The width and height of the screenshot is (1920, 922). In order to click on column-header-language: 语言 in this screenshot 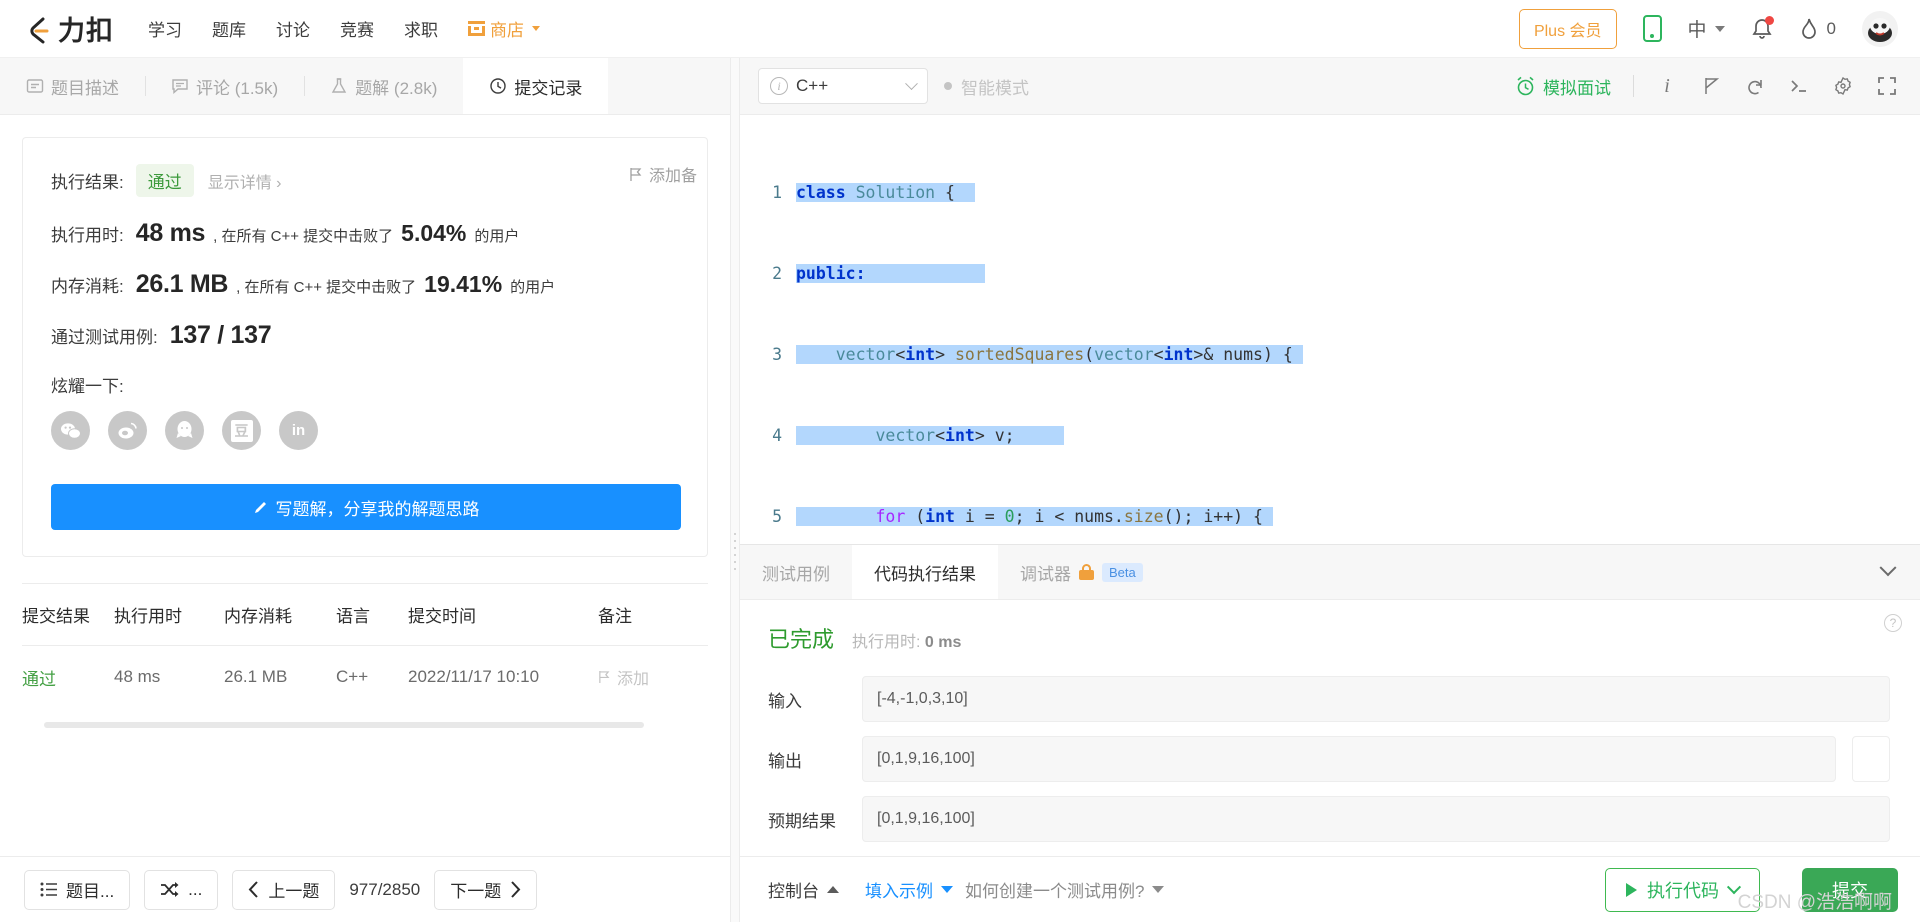, I will do `click(353, 616)`.